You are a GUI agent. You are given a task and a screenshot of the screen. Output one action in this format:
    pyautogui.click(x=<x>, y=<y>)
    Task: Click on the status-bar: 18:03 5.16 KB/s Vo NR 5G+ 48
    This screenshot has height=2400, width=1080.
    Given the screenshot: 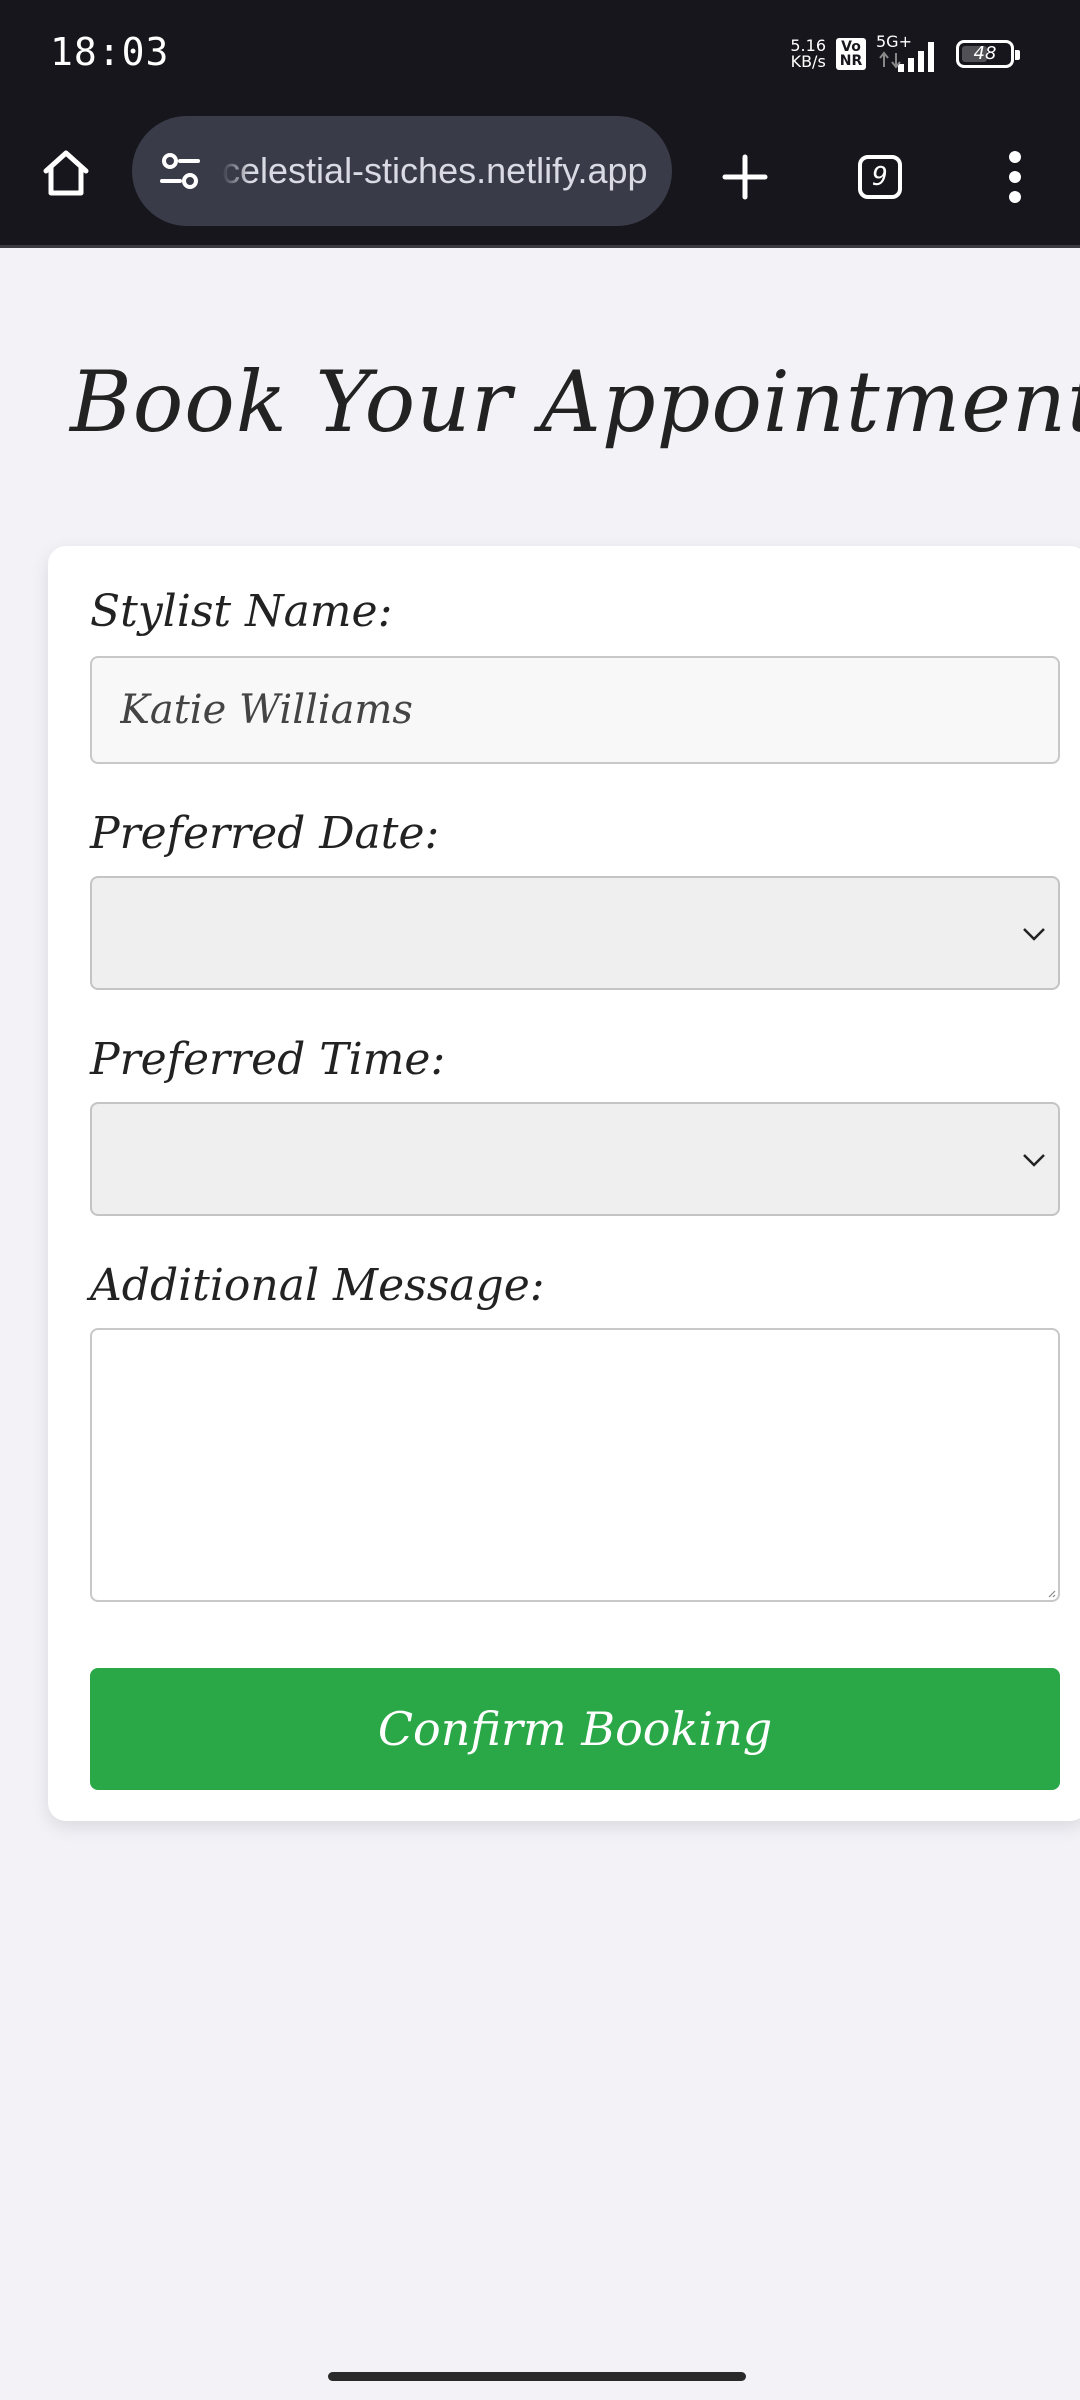 What is the action you would take?
    pyautogui.click(x=540, y=55)
    